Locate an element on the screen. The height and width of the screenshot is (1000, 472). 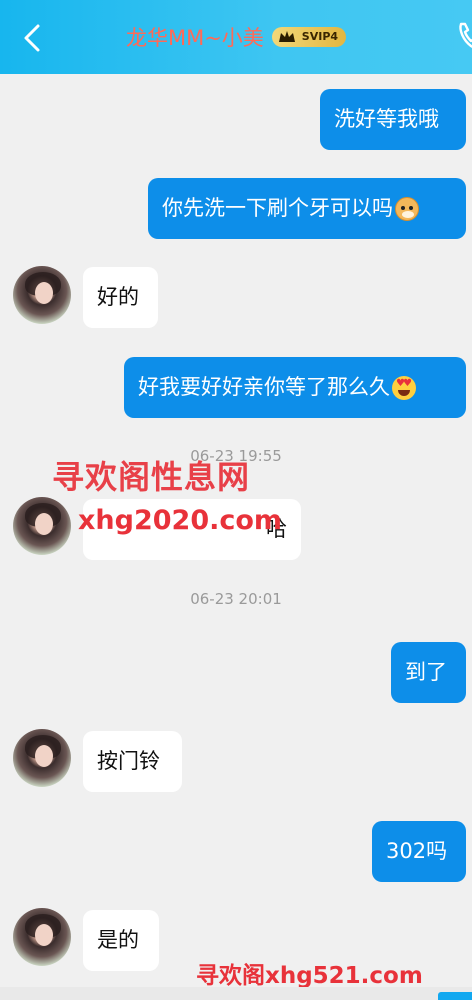
message-text: 好我要好好亲你等了那么久 is located at coordinates (264, 386).